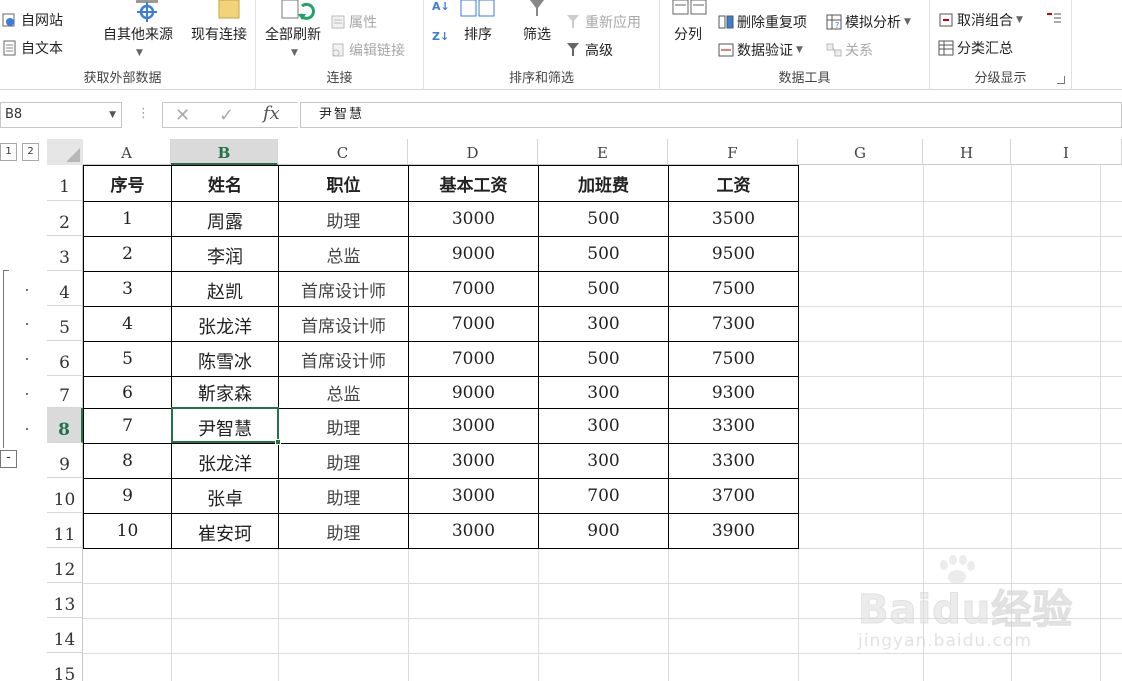 The width and height of the screenshot is (1122, 681). What do you see at coordinates (440, 36) in the screenshot?
I see `sort-za-button: Z↓` at bounding box center [440, 36].